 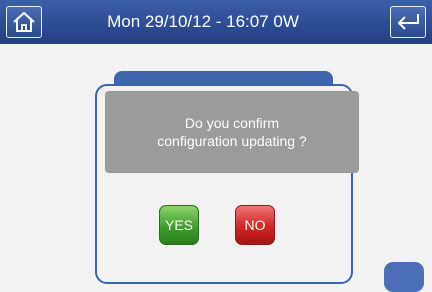 I want to click on no-button: NO, so click(x=255, y=225).